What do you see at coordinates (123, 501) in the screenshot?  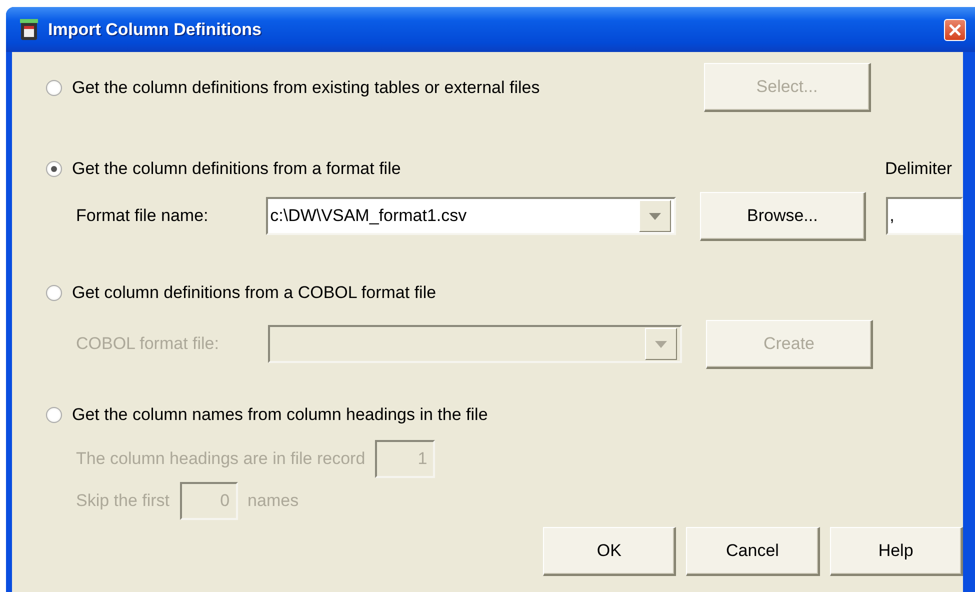 I see `skip-label: Skip the first` at bounding box center [123, 501].